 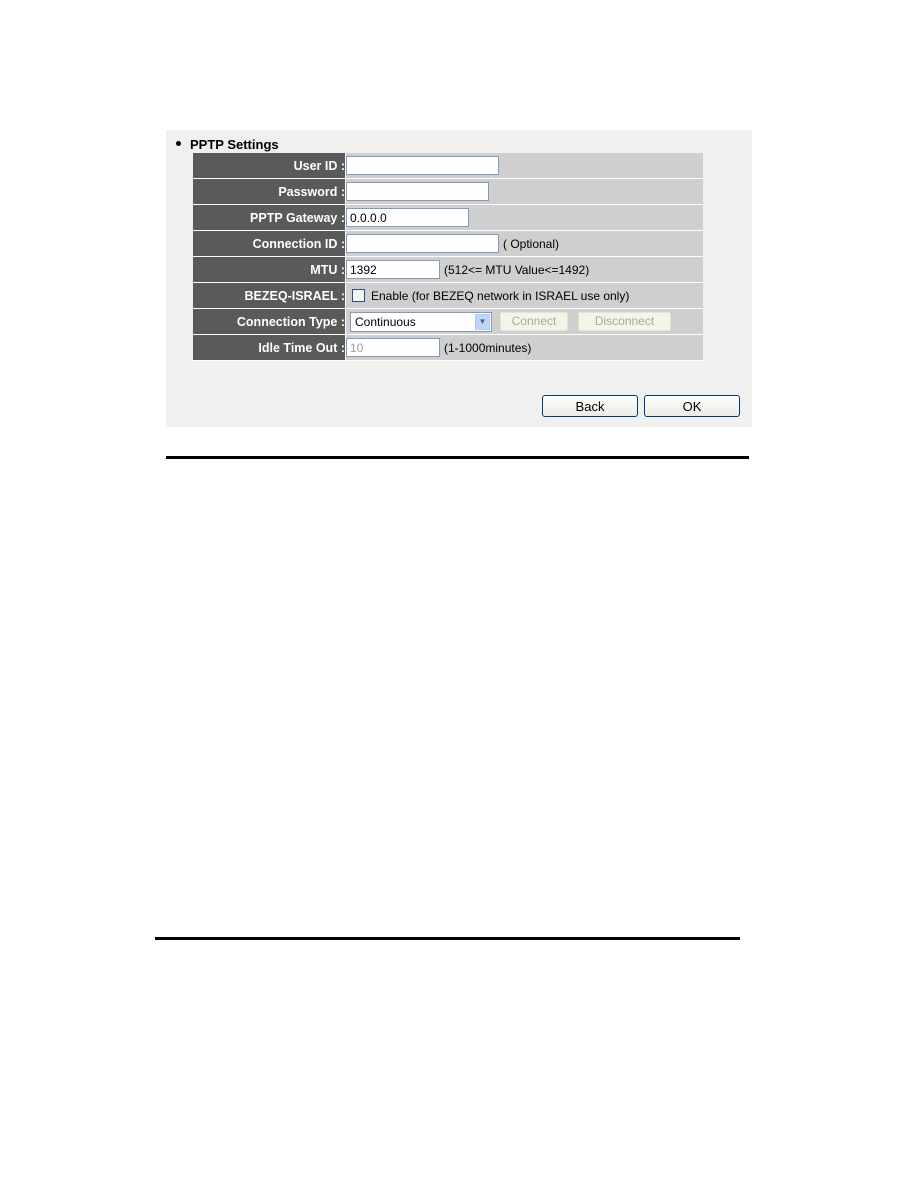 I want to click on connection-id-label: Connection ID :, so click(x=269, y=243).